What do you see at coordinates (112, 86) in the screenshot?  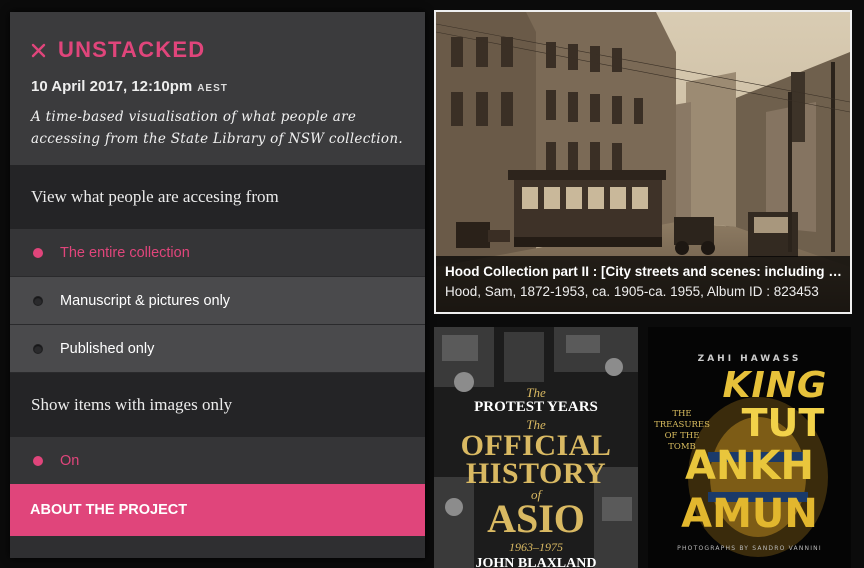 I see `datetime-text: 10 April 2017, 12:10pm` at bounding box center [112, 86].